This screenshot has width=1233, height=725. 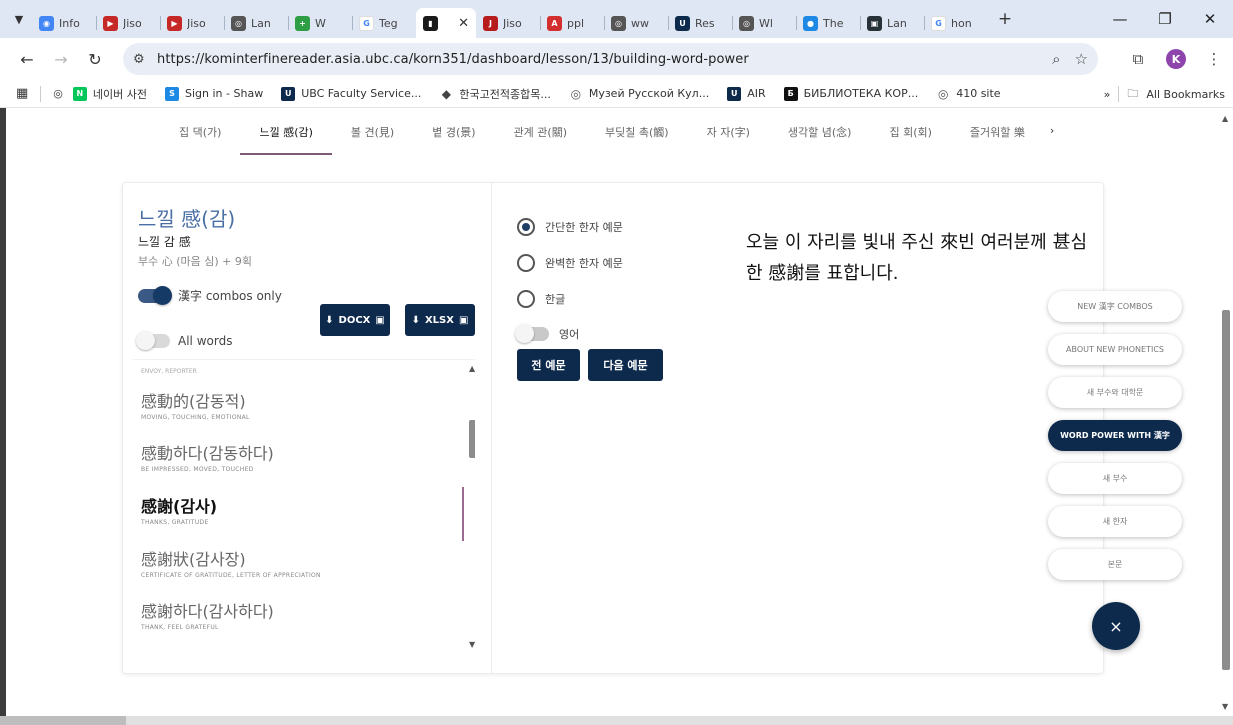 I want to click on all-bookmarks-link: All Bookmarks, so click(x=1185, y=94).